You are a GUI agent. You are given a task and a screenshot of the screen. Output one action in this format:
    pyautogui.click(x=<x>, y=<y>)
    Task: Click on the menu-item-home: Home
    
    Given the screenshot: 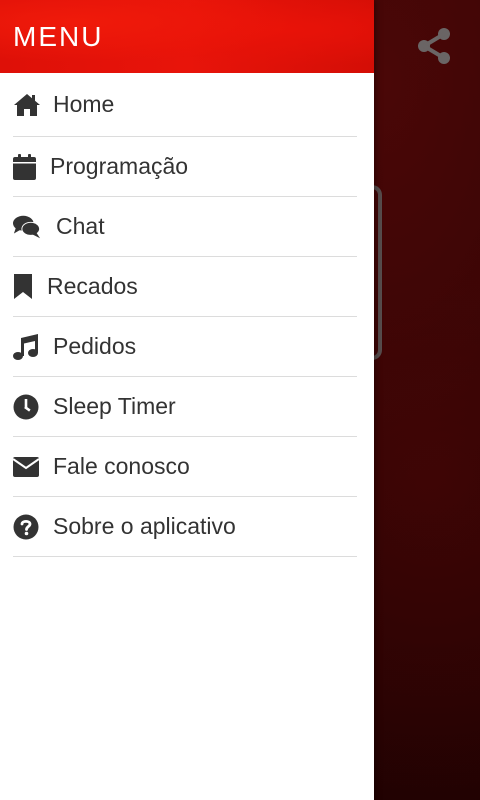 What is the action you would take?
    pyautogui.click(x=185, y=105)
    